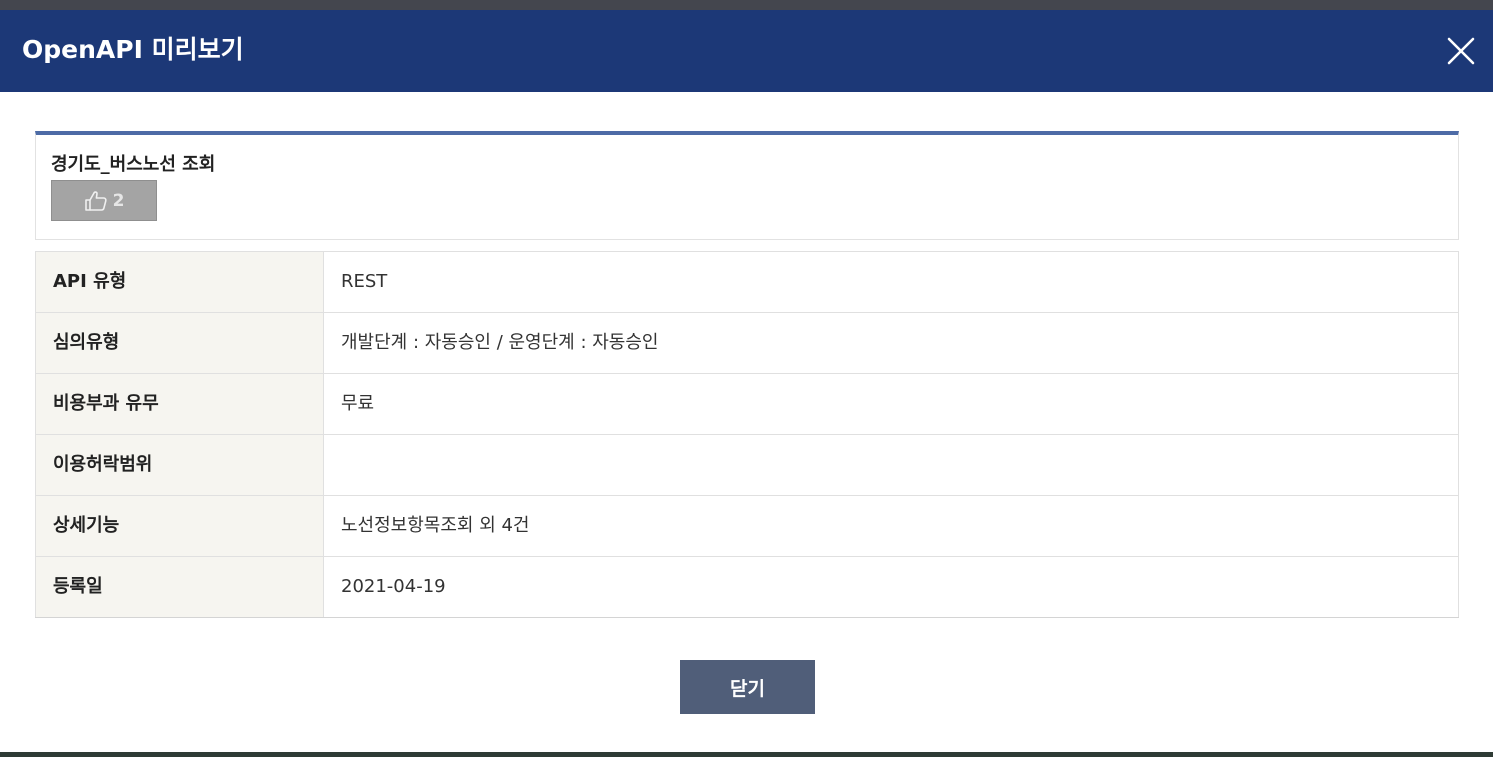  I want to click on row-label-api-type: API 유형, so click(179, 282).